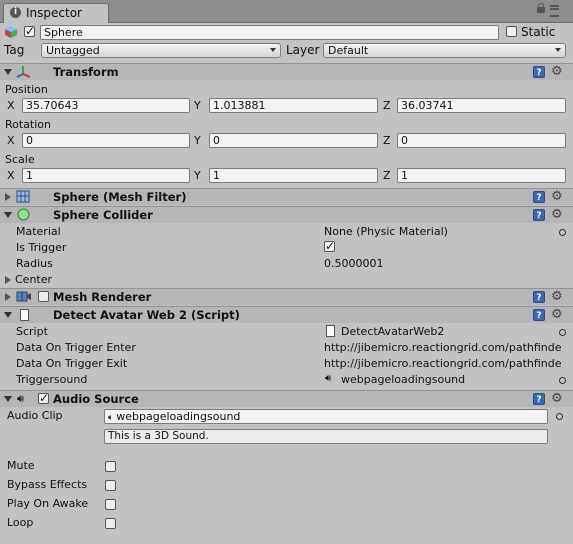 Image resolution: width=573 pixels, height=544 pixels. I want to click on audio-source-title: Audio Source, so click(96, 399).